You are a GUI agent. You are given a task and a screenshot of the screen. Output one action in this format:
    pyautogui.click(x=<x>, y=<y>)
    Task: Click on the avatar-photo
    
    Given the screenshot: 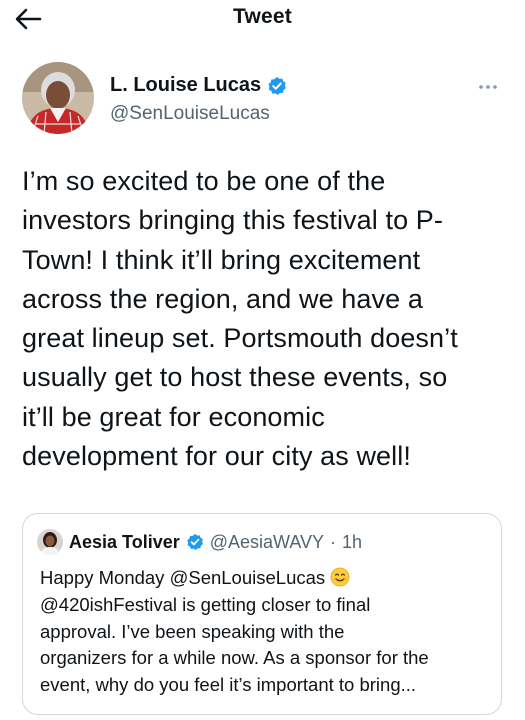 What is the action you would take?
    pyautogui.click(x=58, y=98)
    